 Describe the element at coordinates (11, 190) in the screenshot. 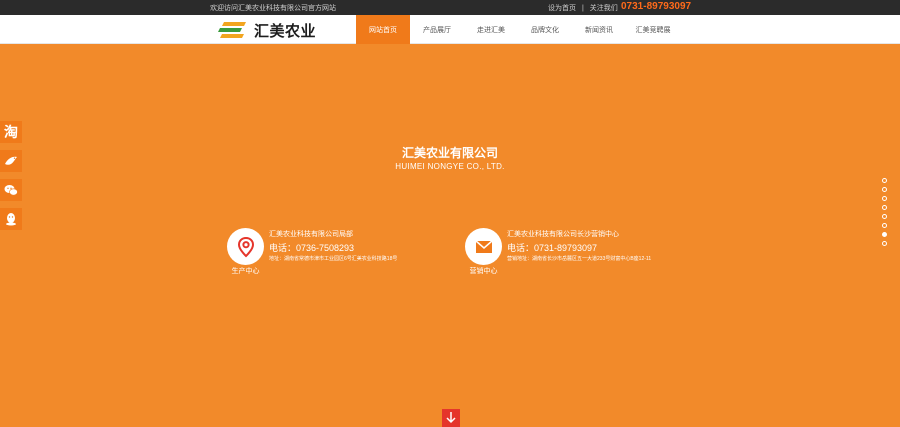

I see `wechat-icon` at that location.